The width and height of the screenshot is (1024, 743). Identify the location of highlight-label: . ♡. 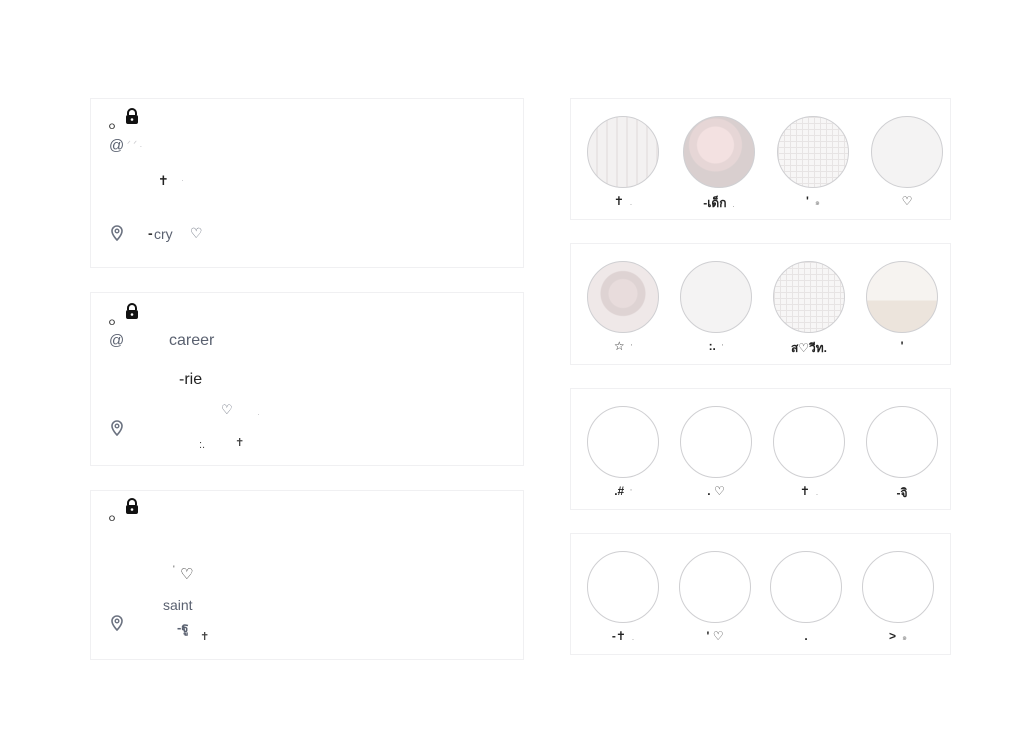
(716, 491).